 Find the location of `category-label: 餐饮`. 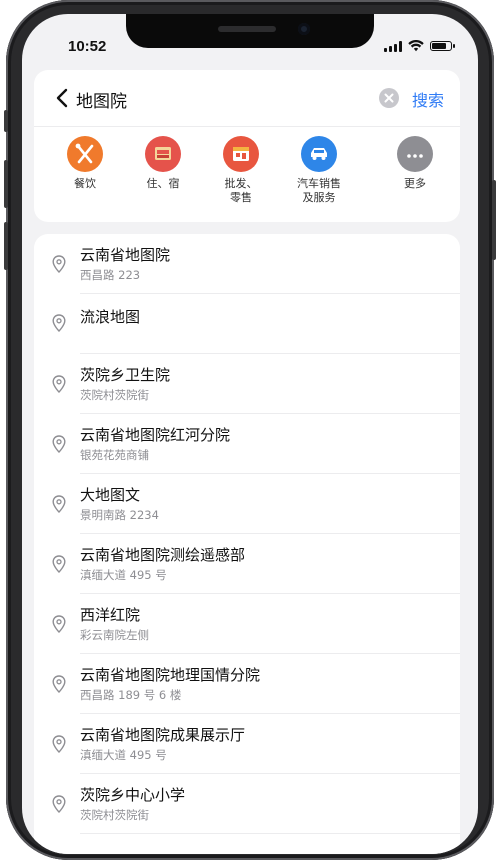

category-label: 餐饮 is located at coordinates (85, 183).